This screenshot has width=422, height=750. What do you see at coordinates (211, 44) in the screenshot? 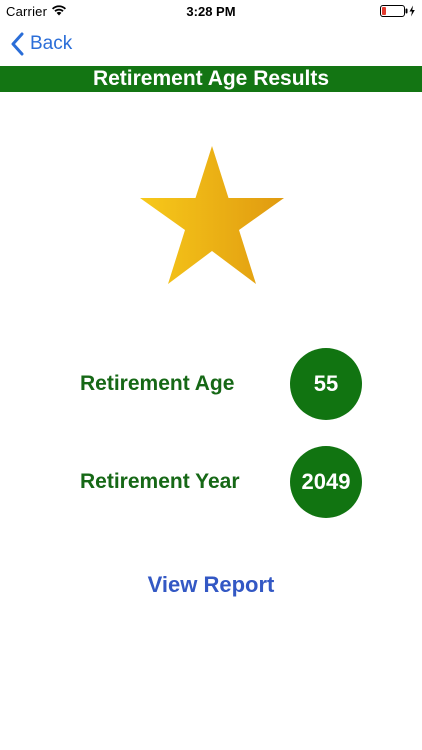
I see `navigation-bar: Back` at bounding box center [211, 44].